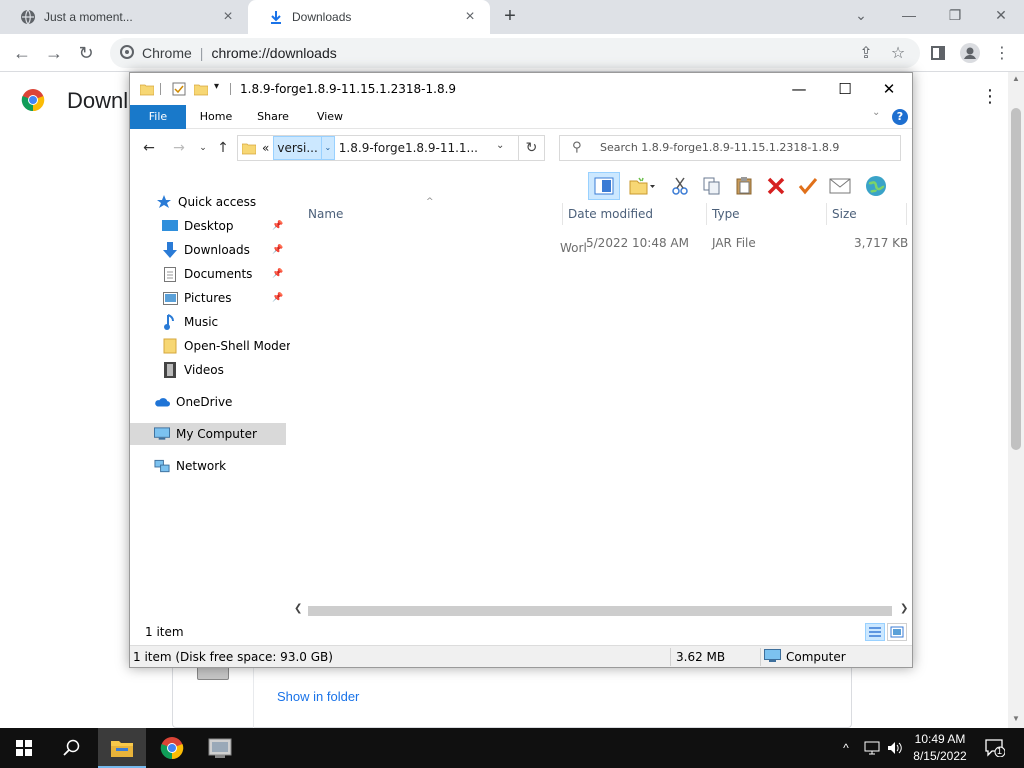  I want to click on nav-desktop: Desktop 📌, so click(210, 226).